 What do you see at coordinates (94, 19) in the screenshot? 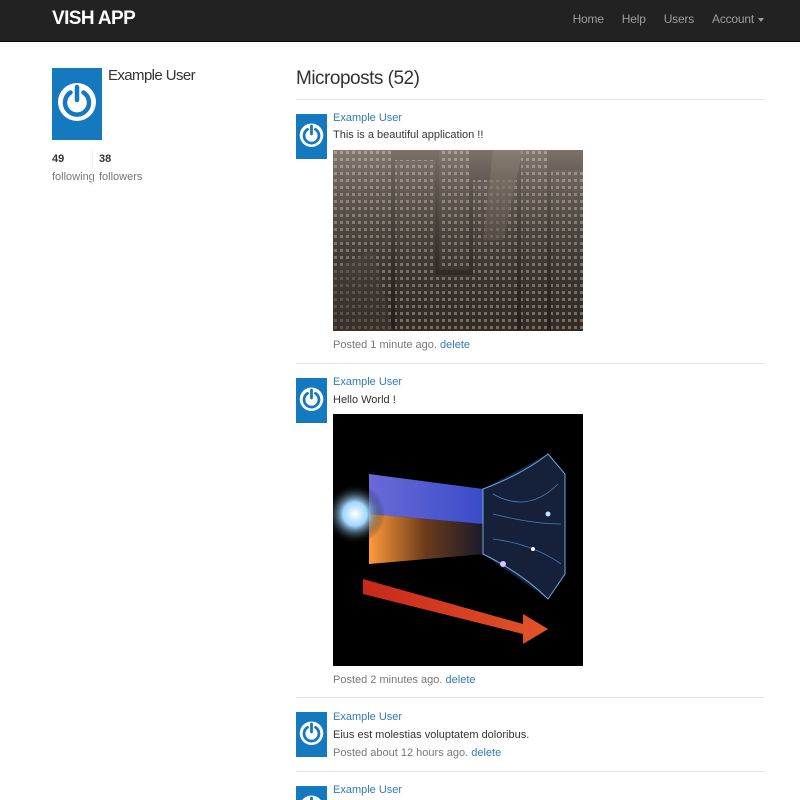
I see `brand-logo: VISH APP` at bounding box center [94, 19].